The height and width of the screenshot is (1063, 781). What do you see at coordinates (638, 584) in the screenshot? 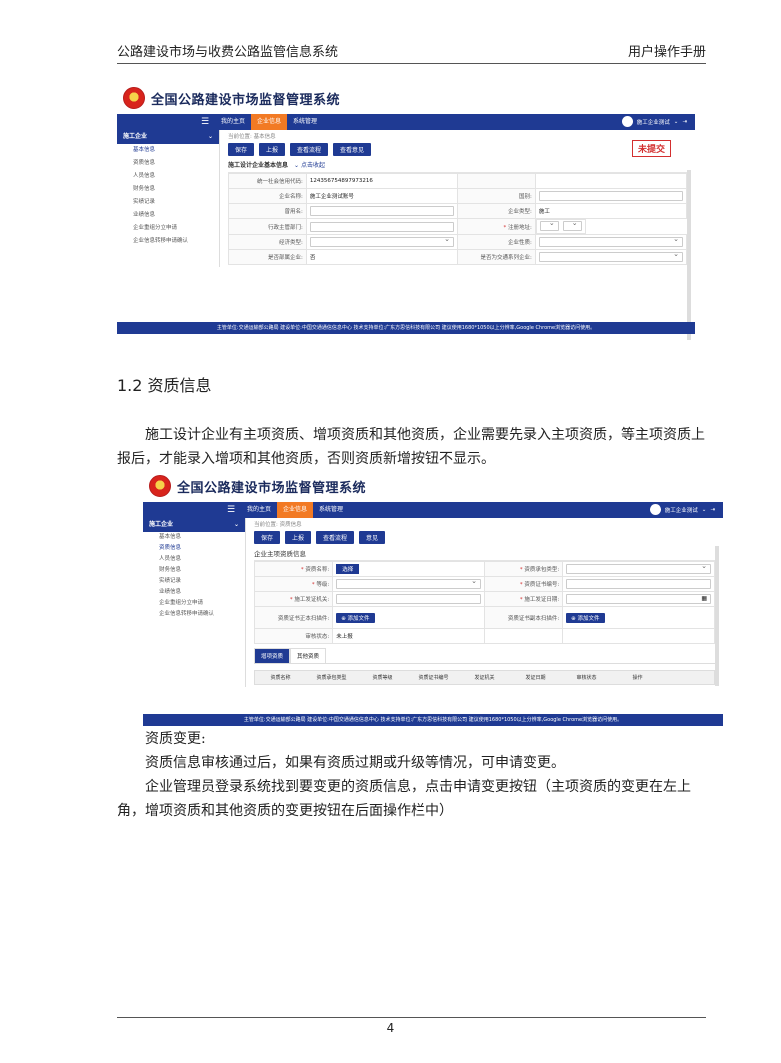
I see `cert-number-input` at bounding box center [638, 584].